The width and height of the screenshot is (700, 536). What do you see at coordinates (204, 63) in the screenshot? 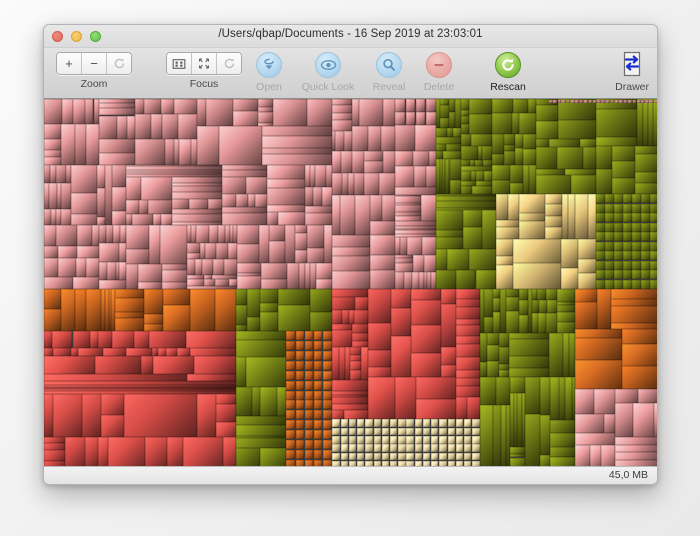
I see `focus-out-button` at bounding box center [204, 63].